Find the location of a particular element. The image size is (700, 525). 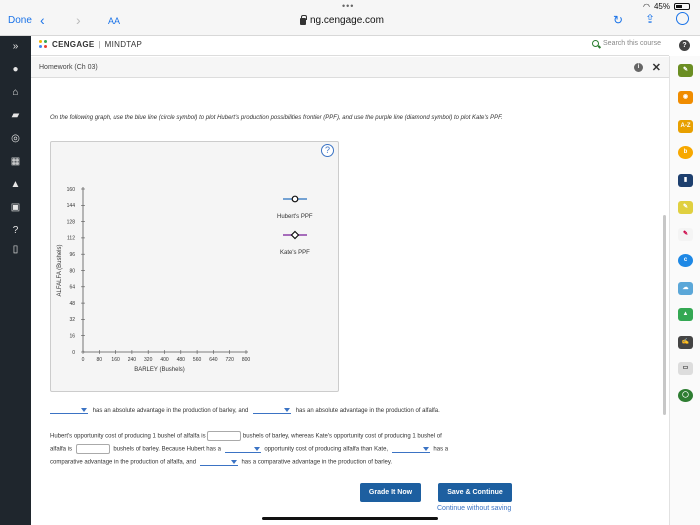

browser-toolbar: ••• ◠ 45% Done ‹ › AA ng.cengage.com ↻ ⇪ is located at coordinates (350, 18).